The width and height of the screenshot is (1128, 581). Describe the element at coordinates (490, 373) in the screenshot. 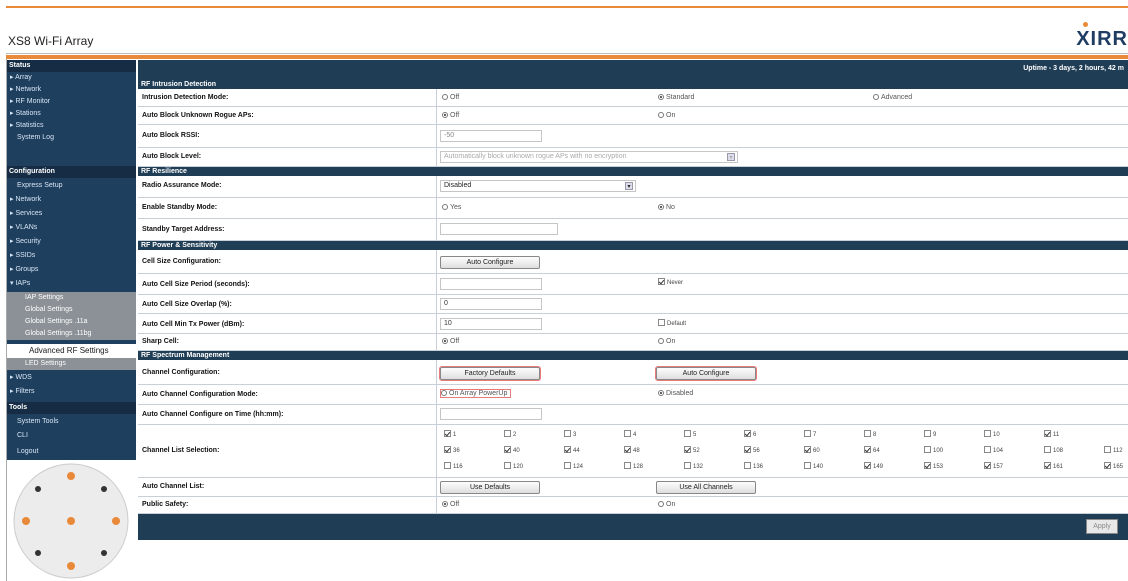

I see `factory-defaults-button: Factory Defaults` at that location.